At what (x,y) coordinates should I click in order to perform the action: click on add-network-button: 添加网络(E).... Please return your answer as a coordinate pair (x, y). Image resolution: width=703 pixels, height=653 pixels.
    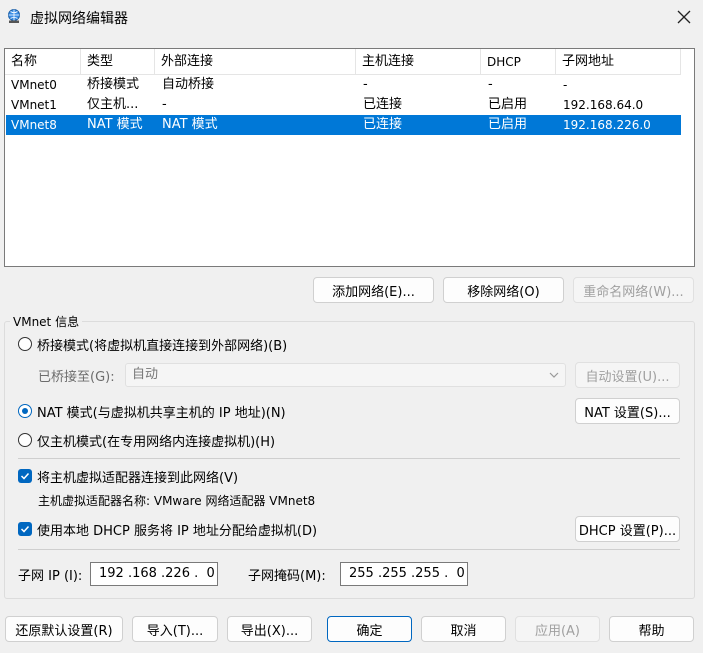
    Looking at the image, I should click on (373, 290).